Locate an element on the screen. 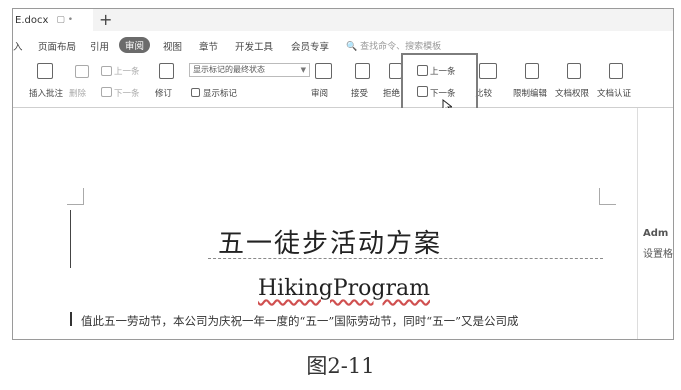 The image size is (681, 390). menu-item-developer: 开发工具 is located at coordinates (254, 46).